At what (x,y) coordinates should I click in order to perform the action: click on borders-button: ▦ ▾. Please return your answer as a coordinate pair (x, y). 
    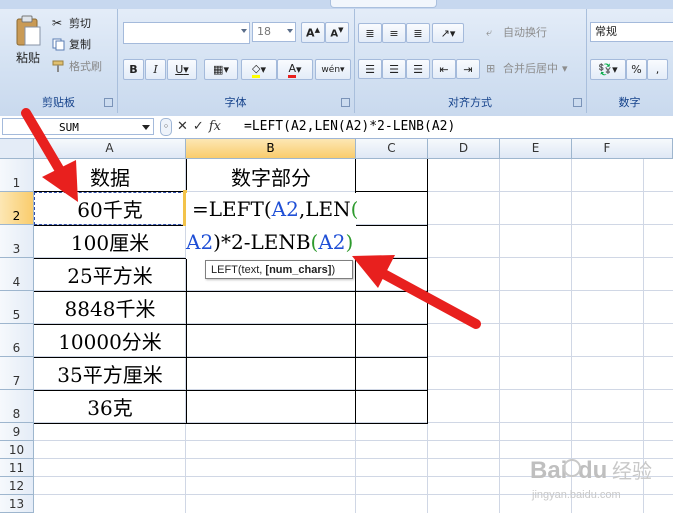
    Looking at the image, I should click on (221, 69).